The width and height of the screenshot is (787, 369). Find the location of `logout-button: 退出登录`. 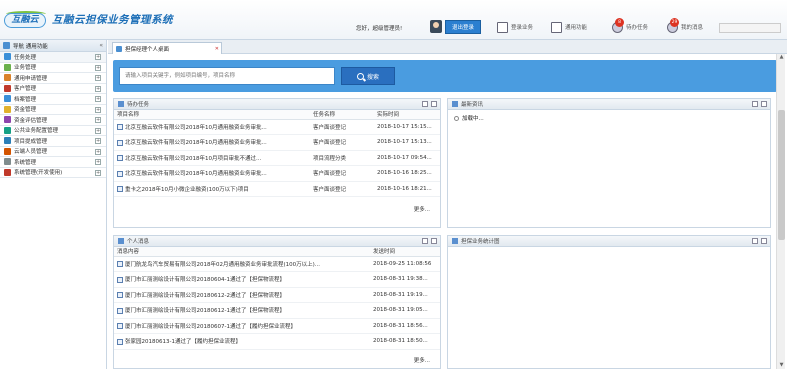

logout-button: 退出登录 is located at coordinates (463, 27).